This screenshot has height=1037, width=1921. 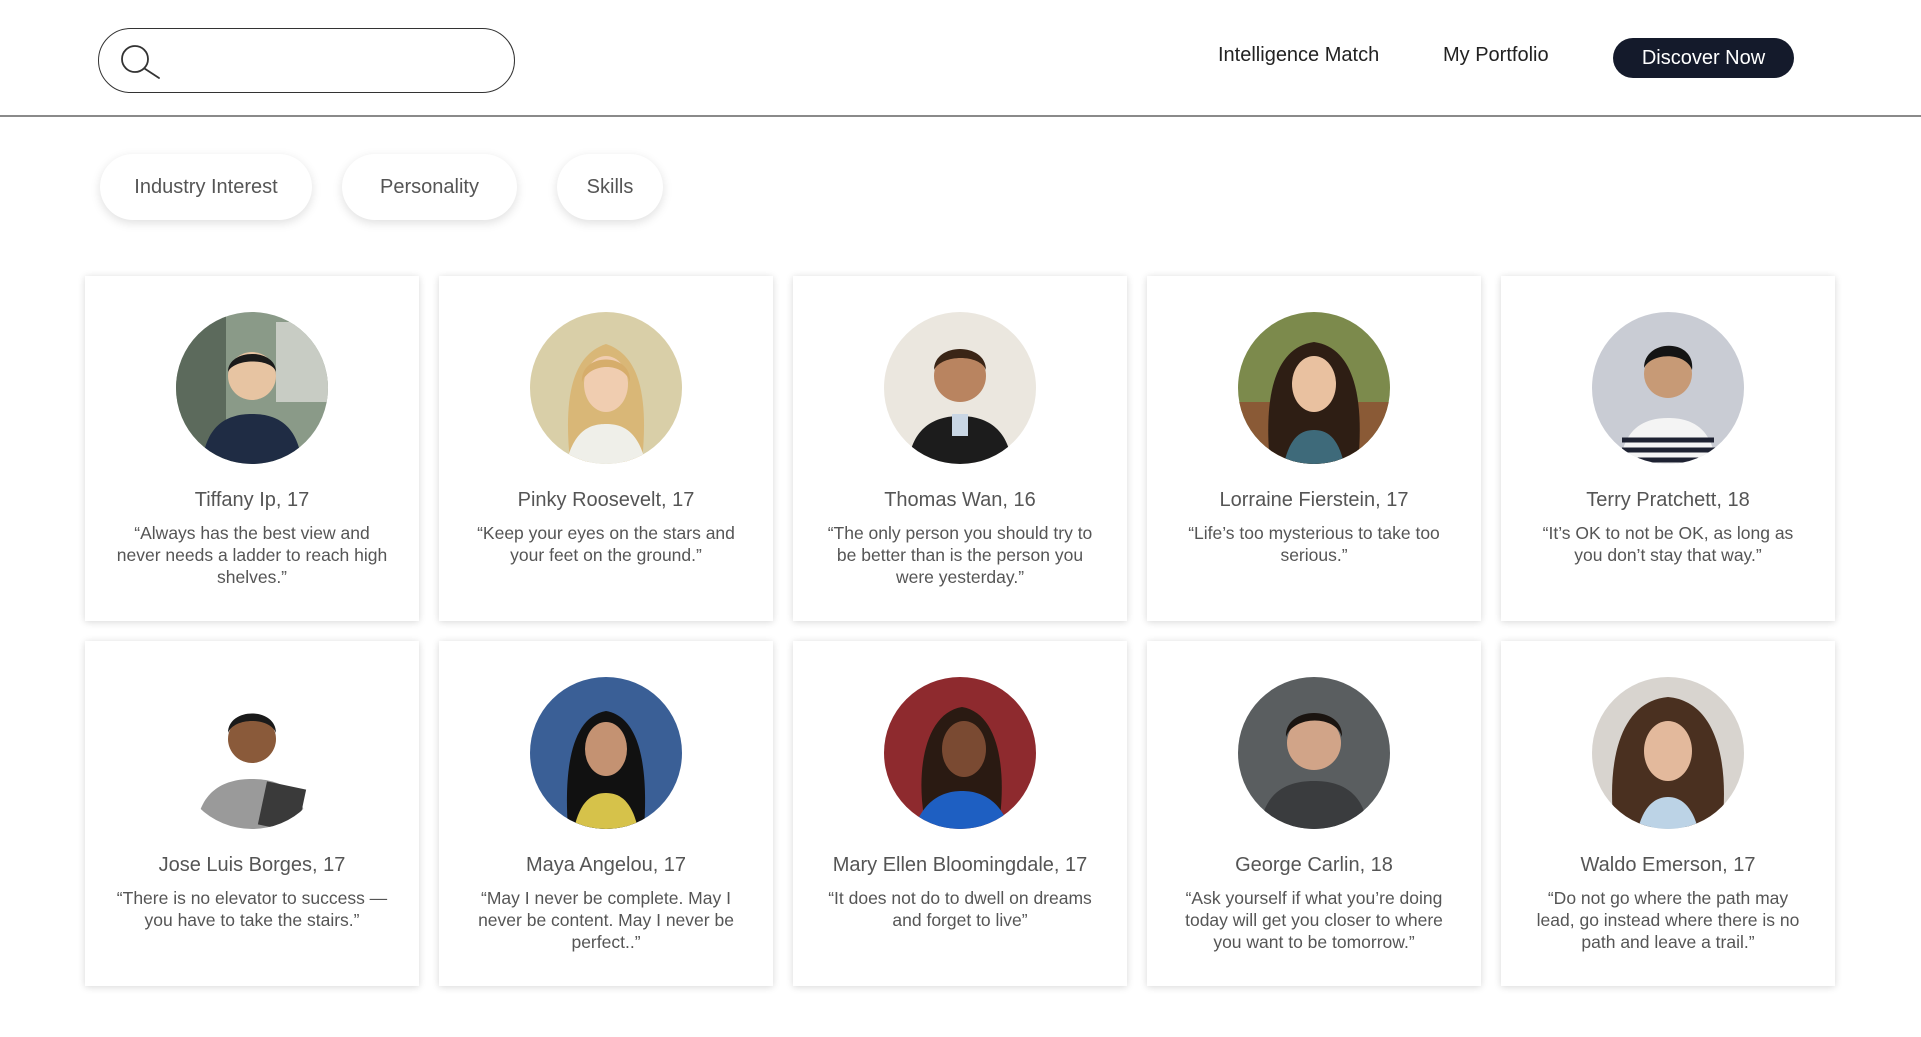 I want to click on profile-name: Terry Pratchett, 18, so click(x=1668, y=500).